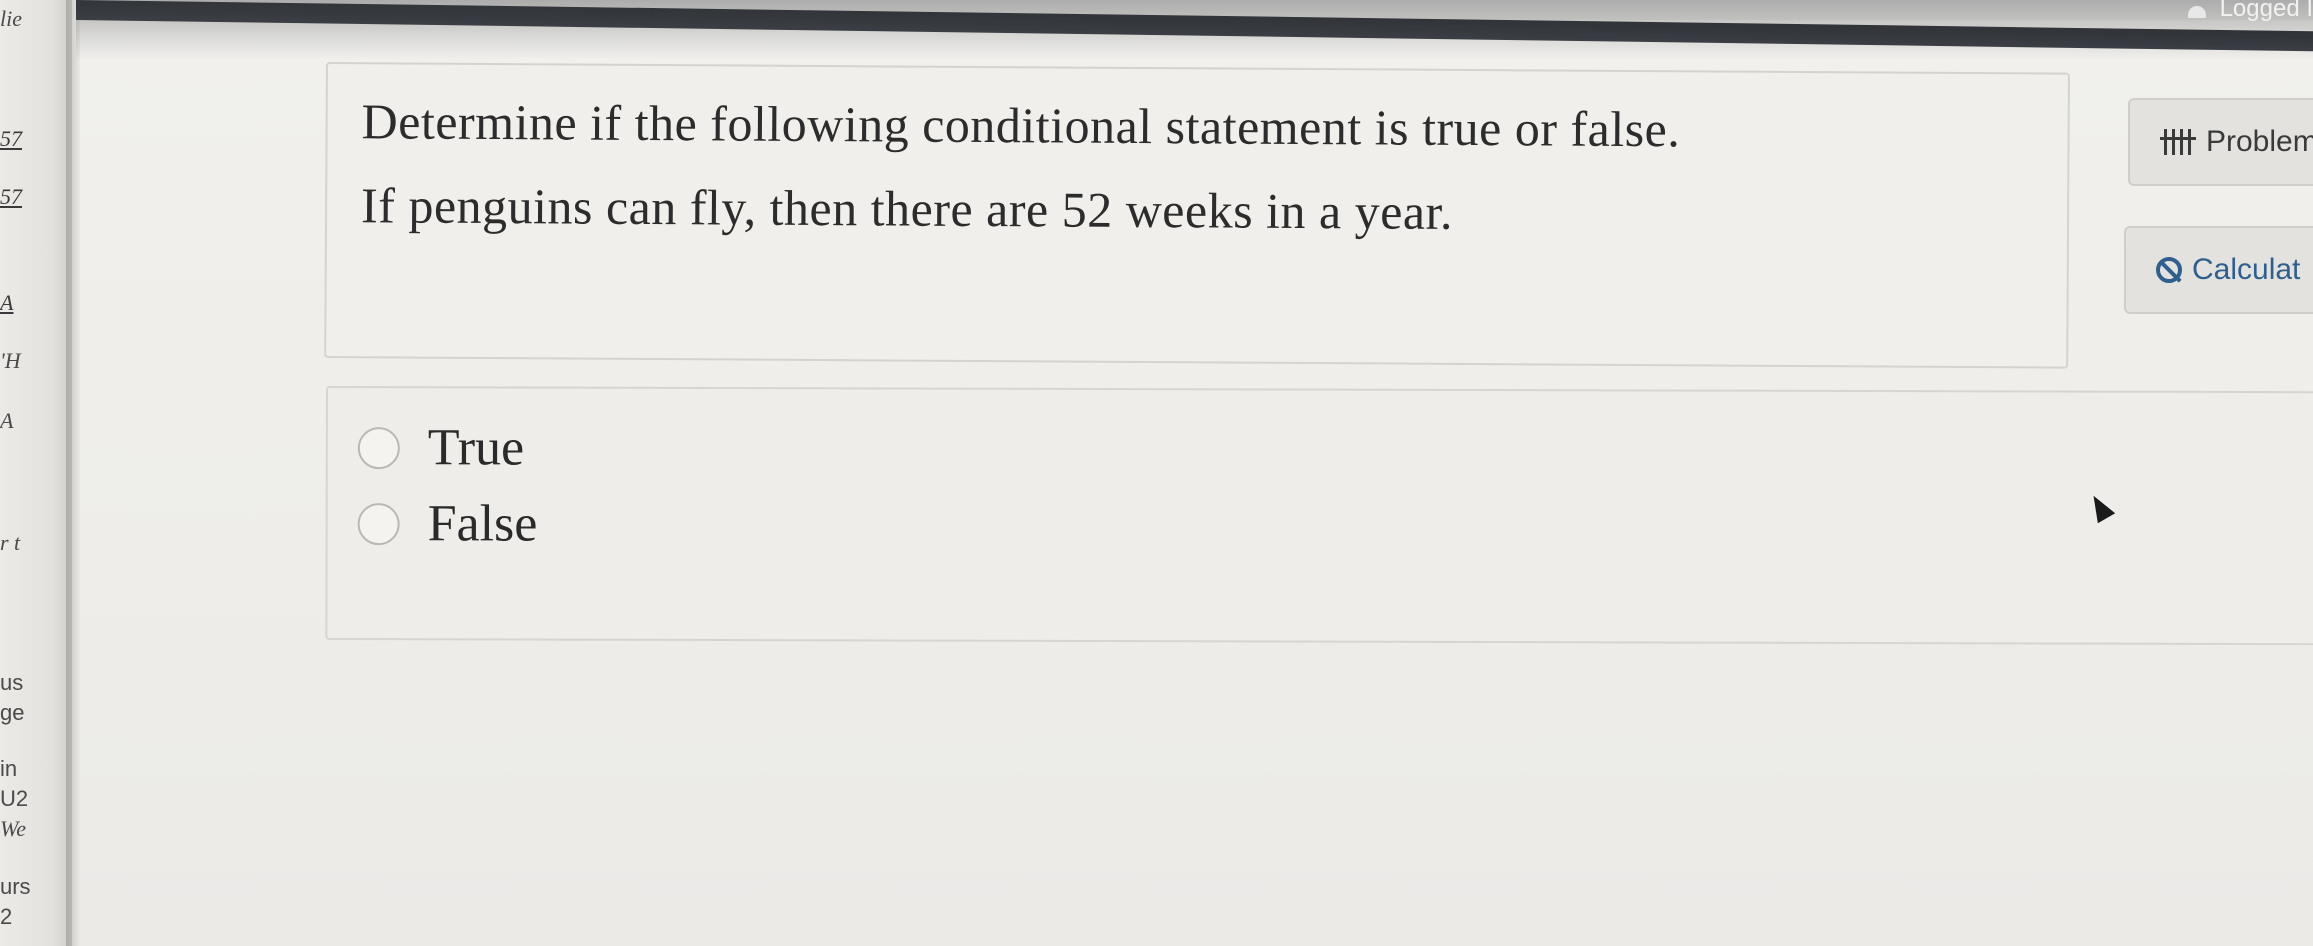  Describe the element at coordinates (476, 448) in the screenshot. I see `answer-option-label: True` at that location.